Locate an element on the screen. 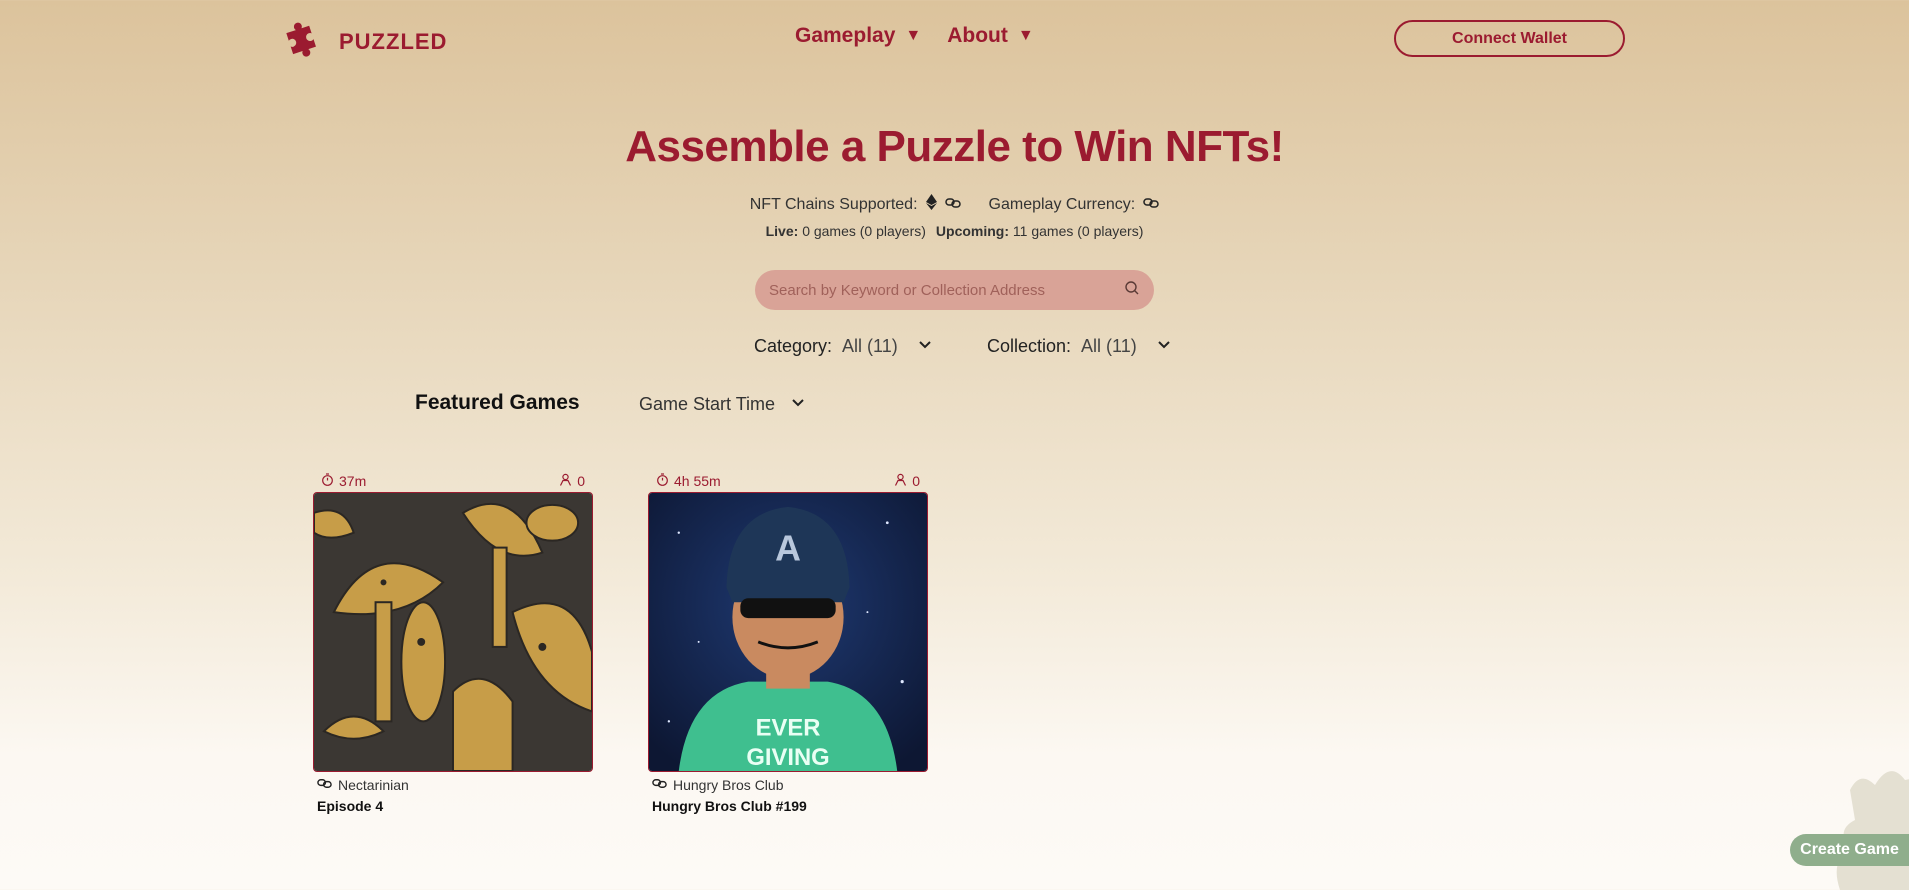 Image resolution: width=1909 pixels, height=890 pixels. helmet-character-artwork: A EVER GIVING is located at coordinates (788, 632).